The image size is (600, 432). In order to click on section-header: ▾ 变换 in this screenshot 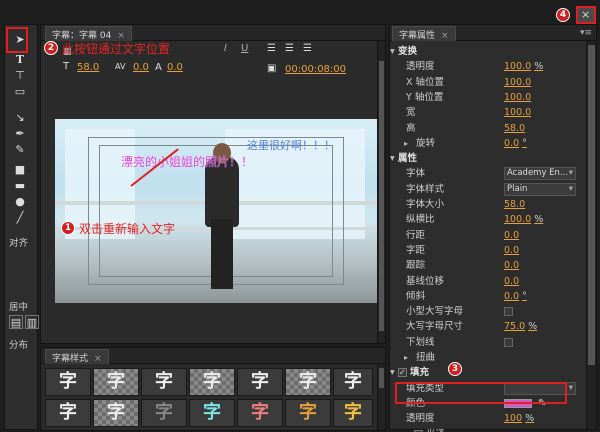, I will do `click(488, 51)`.